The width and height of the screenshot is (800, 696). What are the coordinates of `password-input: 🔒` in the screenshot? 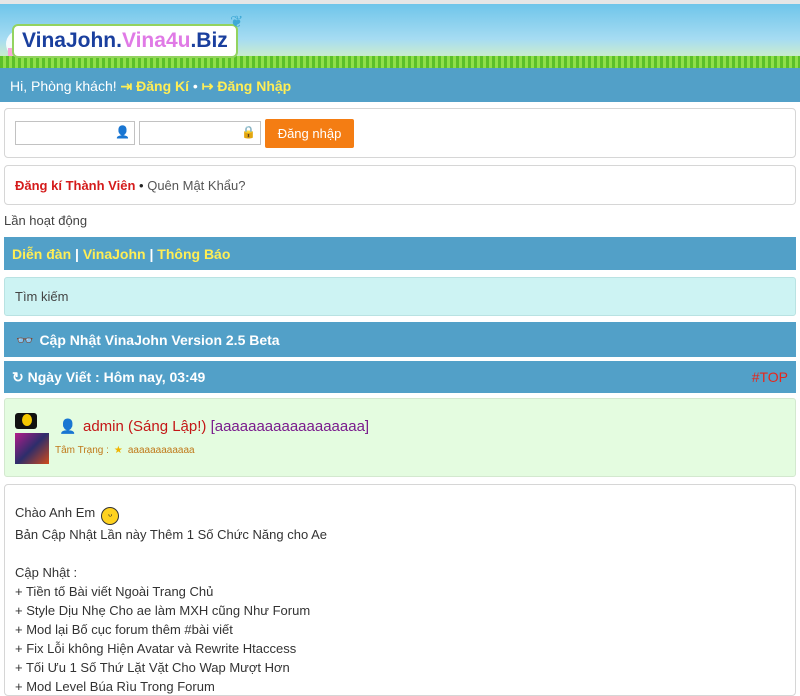 It's located at (200, 133).